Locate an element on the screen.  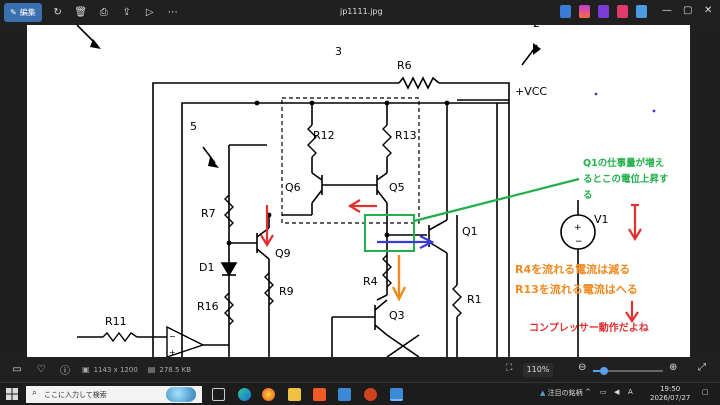
edge-icon is located at coordinates (244, 394).